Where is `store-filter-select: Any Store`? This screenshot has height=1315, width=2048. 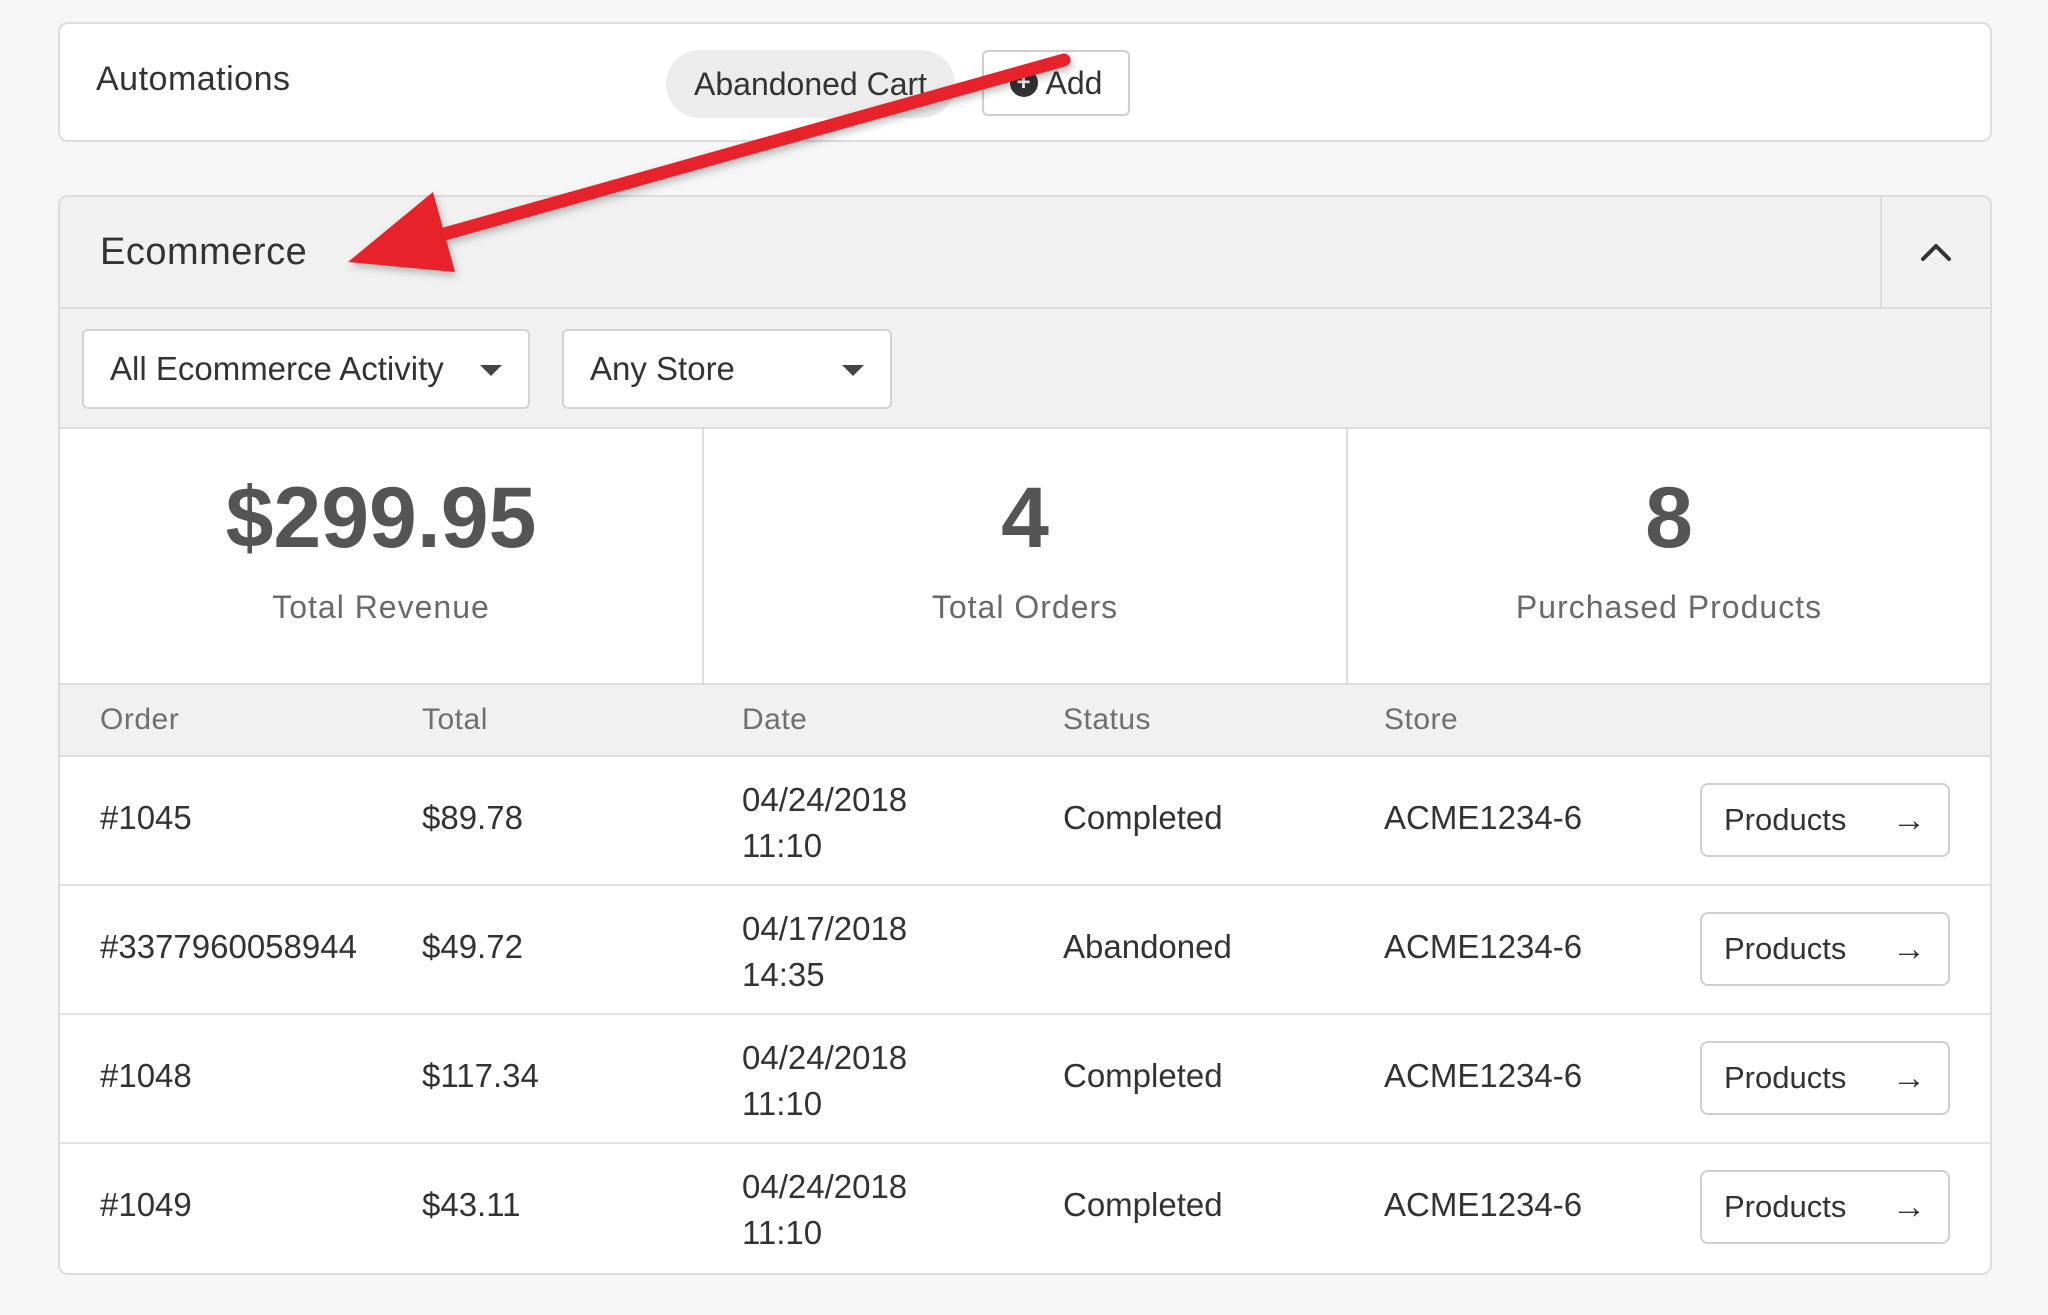
store-filter-select: Any Store is located at coordinates (727, 369).